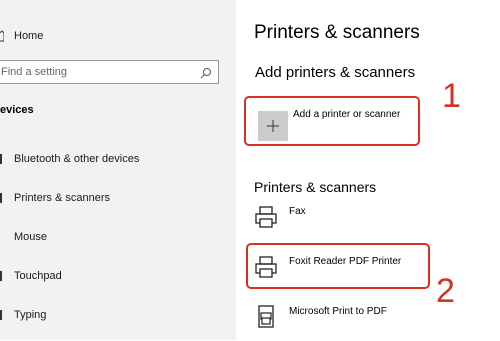  What do you see at coordinates (332, 121) in the screenshot?
I see `highlight-box-add-printer` at bounding box center [332, 121].